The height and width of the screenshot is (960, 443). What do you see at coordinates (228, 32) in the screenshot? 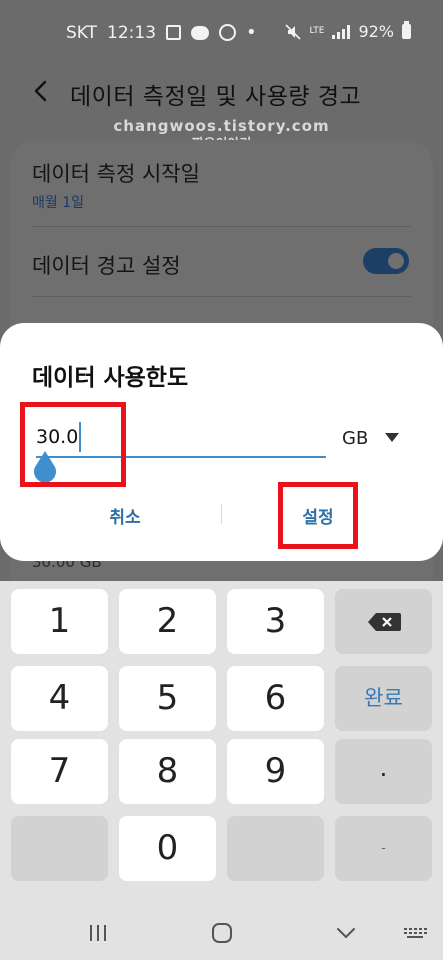
I see `location-icon` at bounding box center [228, 32].